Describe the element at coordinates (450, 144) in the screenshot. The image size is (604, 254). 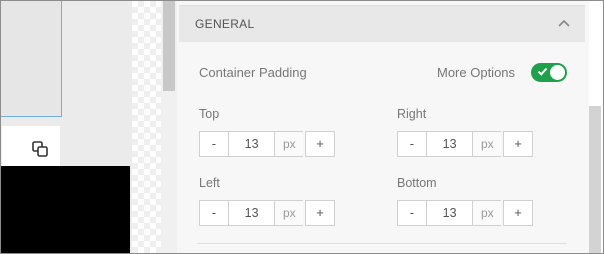
I see `right-input: 13` at that location.